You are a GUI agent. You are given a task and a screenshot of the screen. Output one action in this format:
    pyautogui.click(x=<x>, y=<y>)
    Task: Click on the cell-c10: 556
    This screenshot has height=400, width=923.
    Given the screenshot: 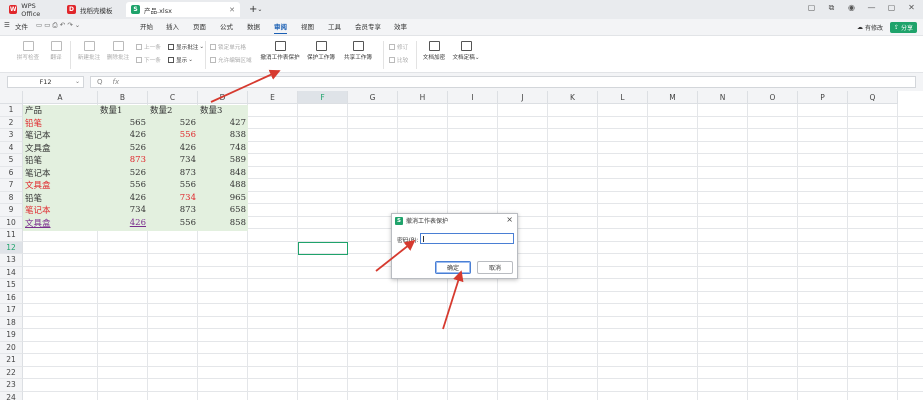 What is the action you would take?
    pyautogui.click(x=173, y=223)
    